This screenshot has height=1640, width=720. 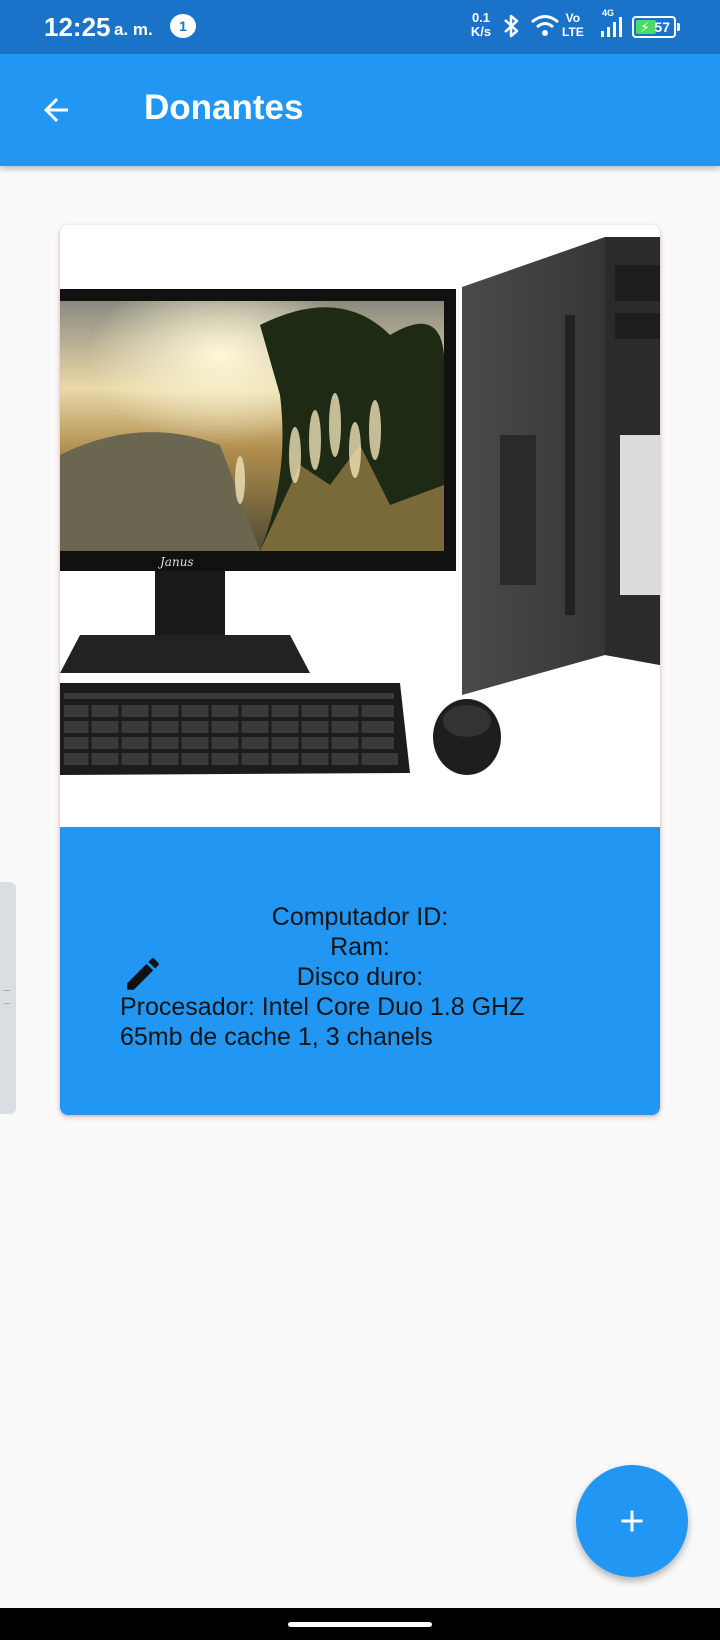 I want to click on home-indicator, so click(x=360, y=1624).